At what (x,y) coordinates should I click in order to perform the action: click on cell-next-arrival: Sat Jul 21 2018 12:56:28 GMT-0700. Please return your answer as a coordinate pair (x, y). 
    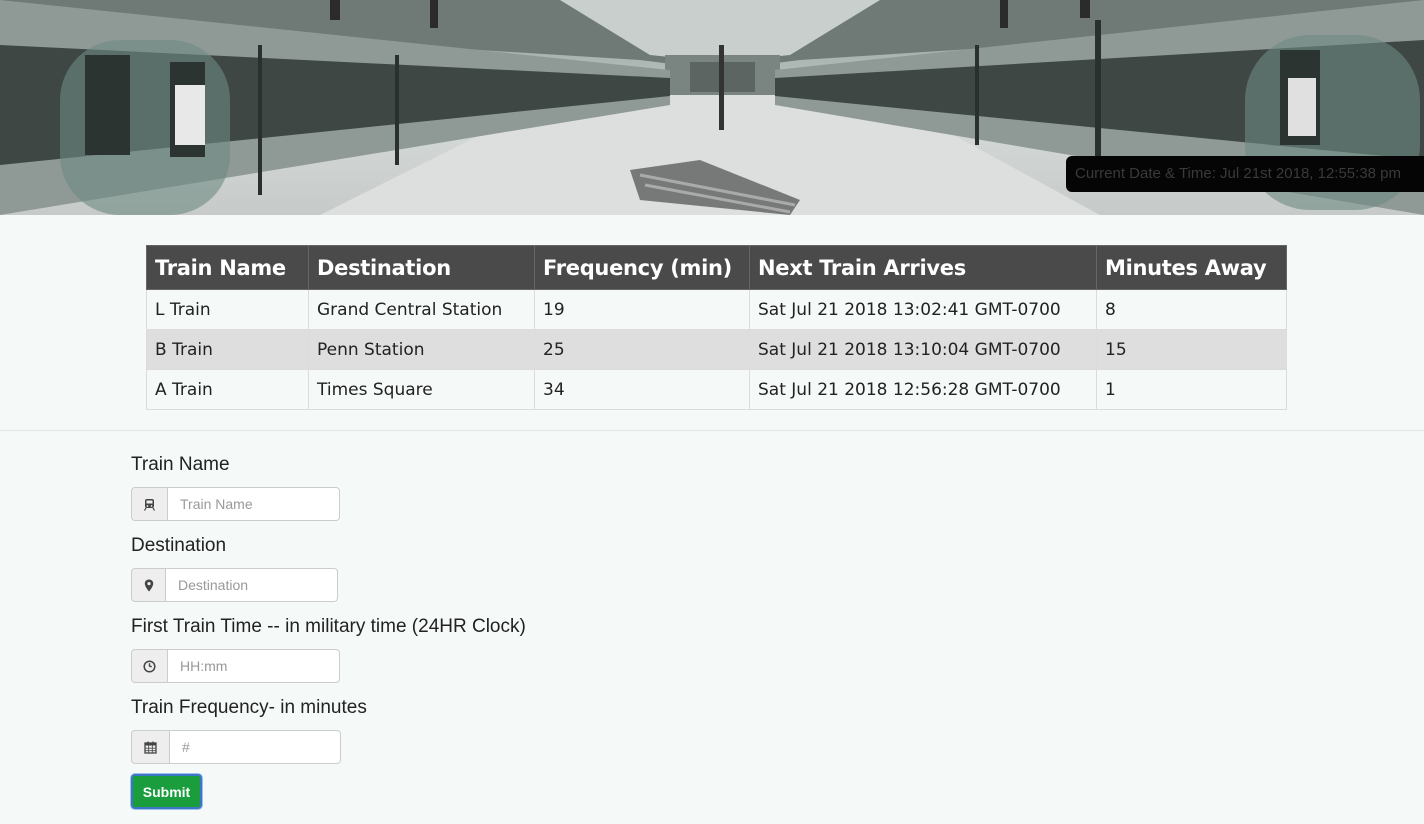
    Looking at the image, I should click on (923, 389).